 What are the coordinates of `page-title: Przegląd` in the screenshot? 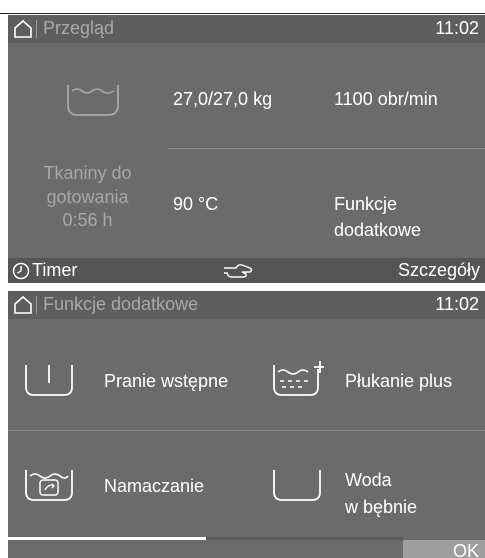 It's located at (79, 28).